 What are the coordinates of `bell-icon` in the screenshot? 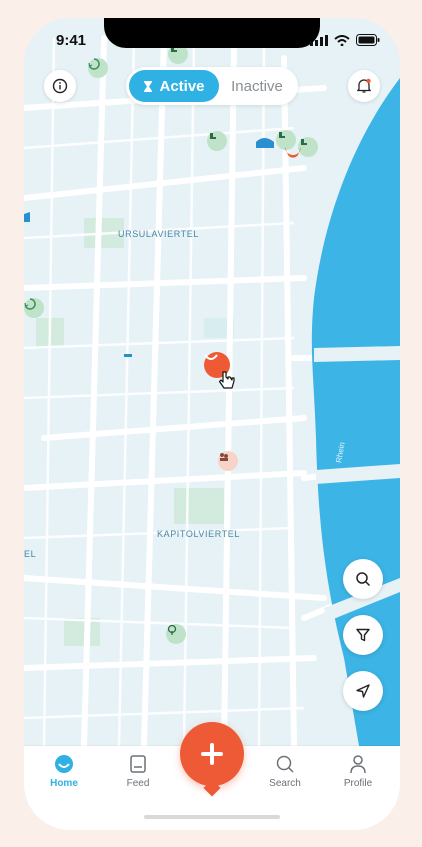 It's located at (364, 85).